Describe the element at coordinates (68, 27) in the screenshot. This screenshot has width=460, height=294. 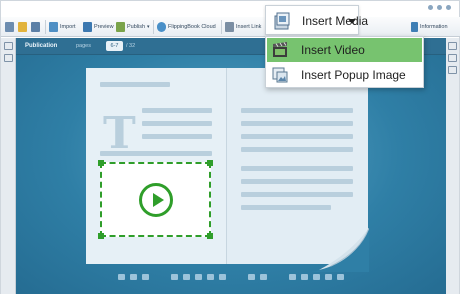
I see `import-label: Import` at that location.